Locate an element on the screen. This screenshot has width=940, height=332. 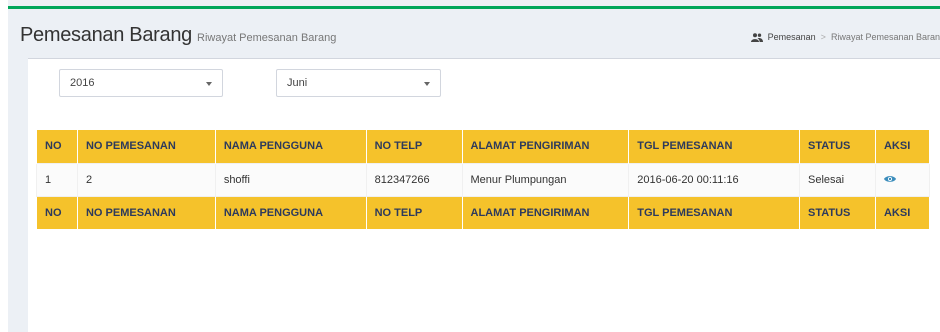
cell-no-pemesanan: 2 is located at coordinates (146, 179).